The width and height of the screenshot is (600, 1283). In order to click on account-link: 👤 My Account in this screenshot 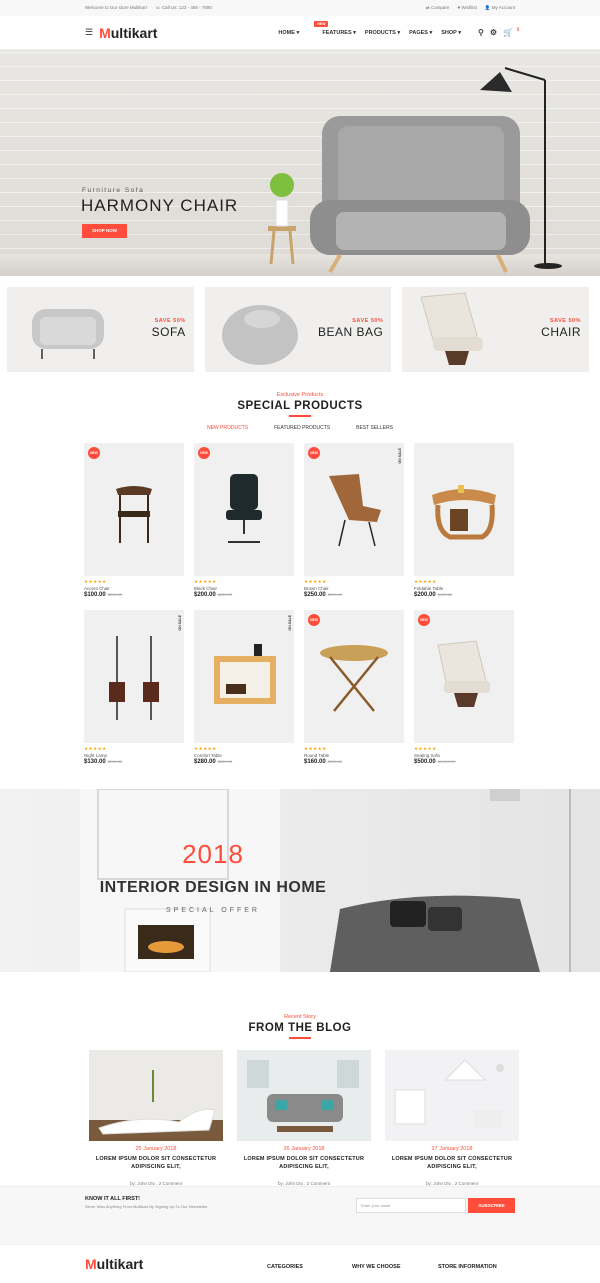, I will do `click(500, 8)`.